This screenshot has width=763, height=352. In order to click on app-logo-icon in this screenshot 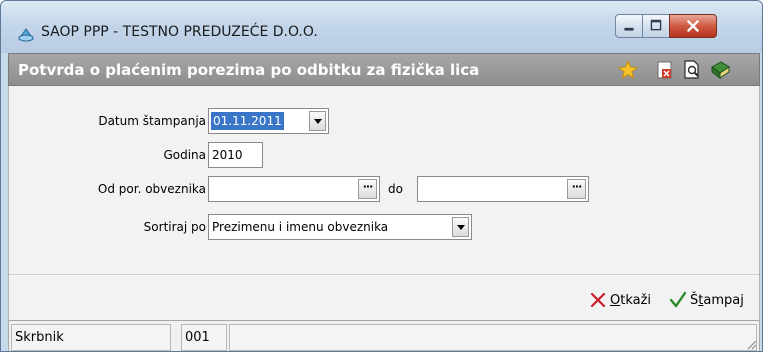, I will do `click(26, 35)`.